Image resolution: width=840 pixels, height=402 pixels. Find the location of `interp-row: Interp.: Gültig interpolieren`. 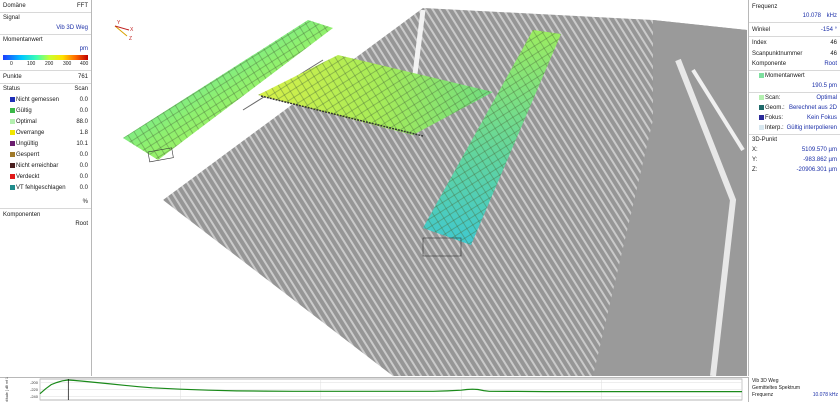

interp-row: Interp.: Gültig interpolieren is located at coordinates (794, 128).